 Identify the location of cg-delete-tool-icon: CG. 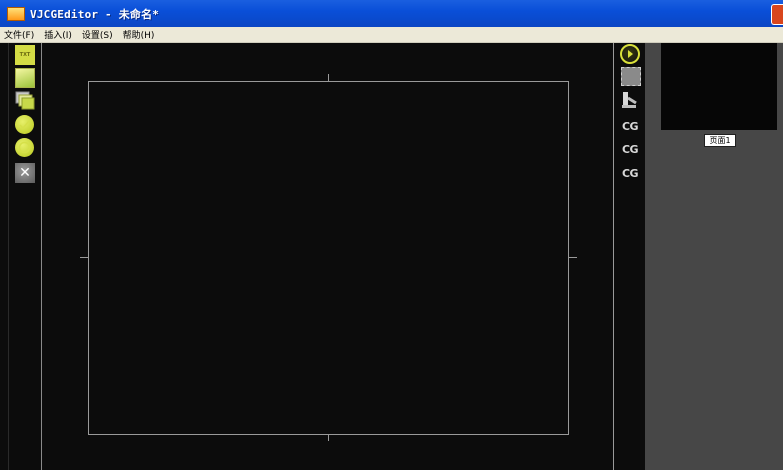
(630, 173).